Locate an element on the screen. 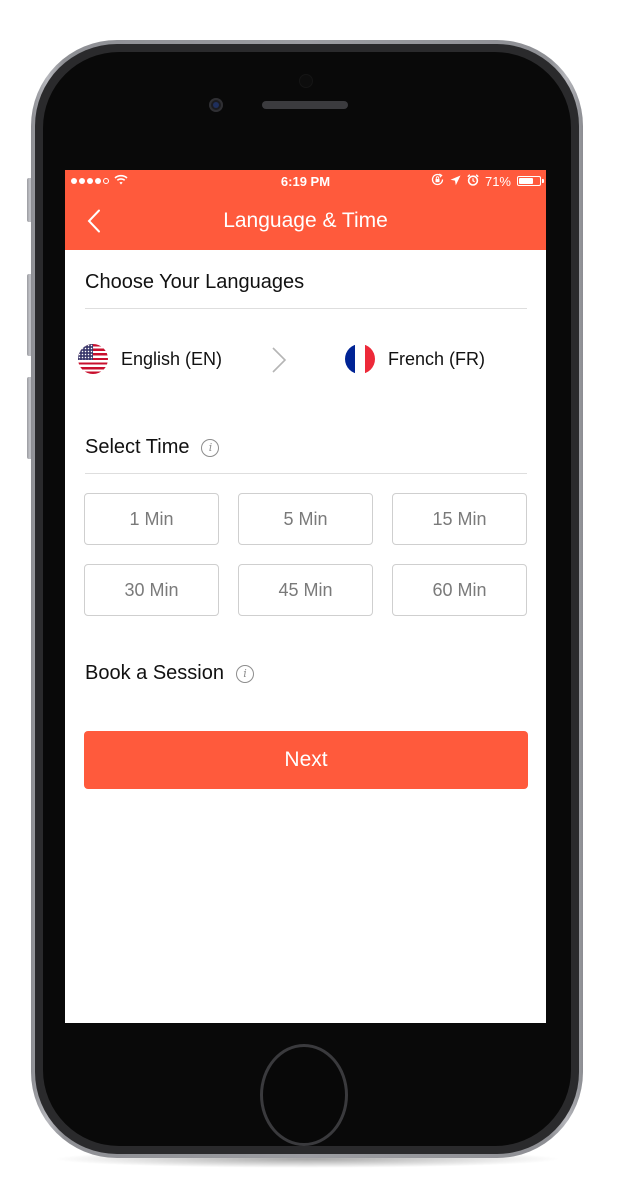  battery-icon is located at coordinates (530, 181).